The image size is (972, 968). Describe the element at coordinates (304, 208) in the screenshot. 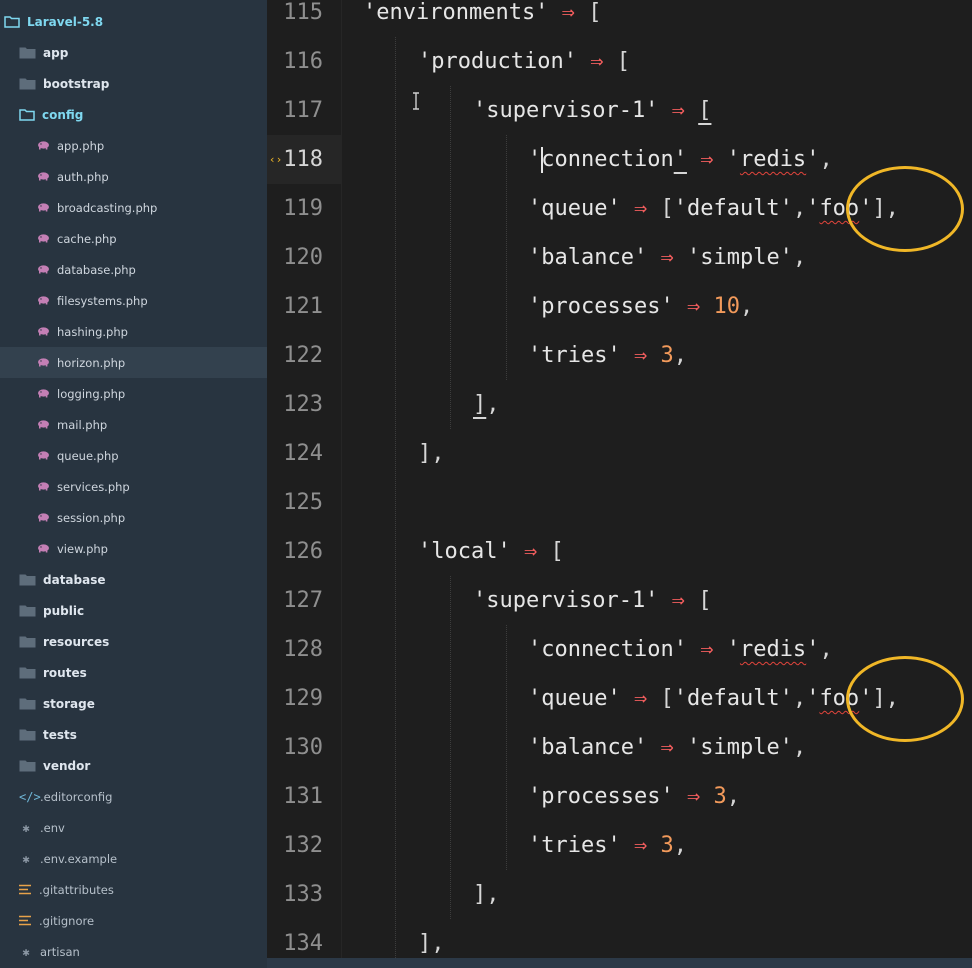

I see `line-number-cell: 119` at that location.